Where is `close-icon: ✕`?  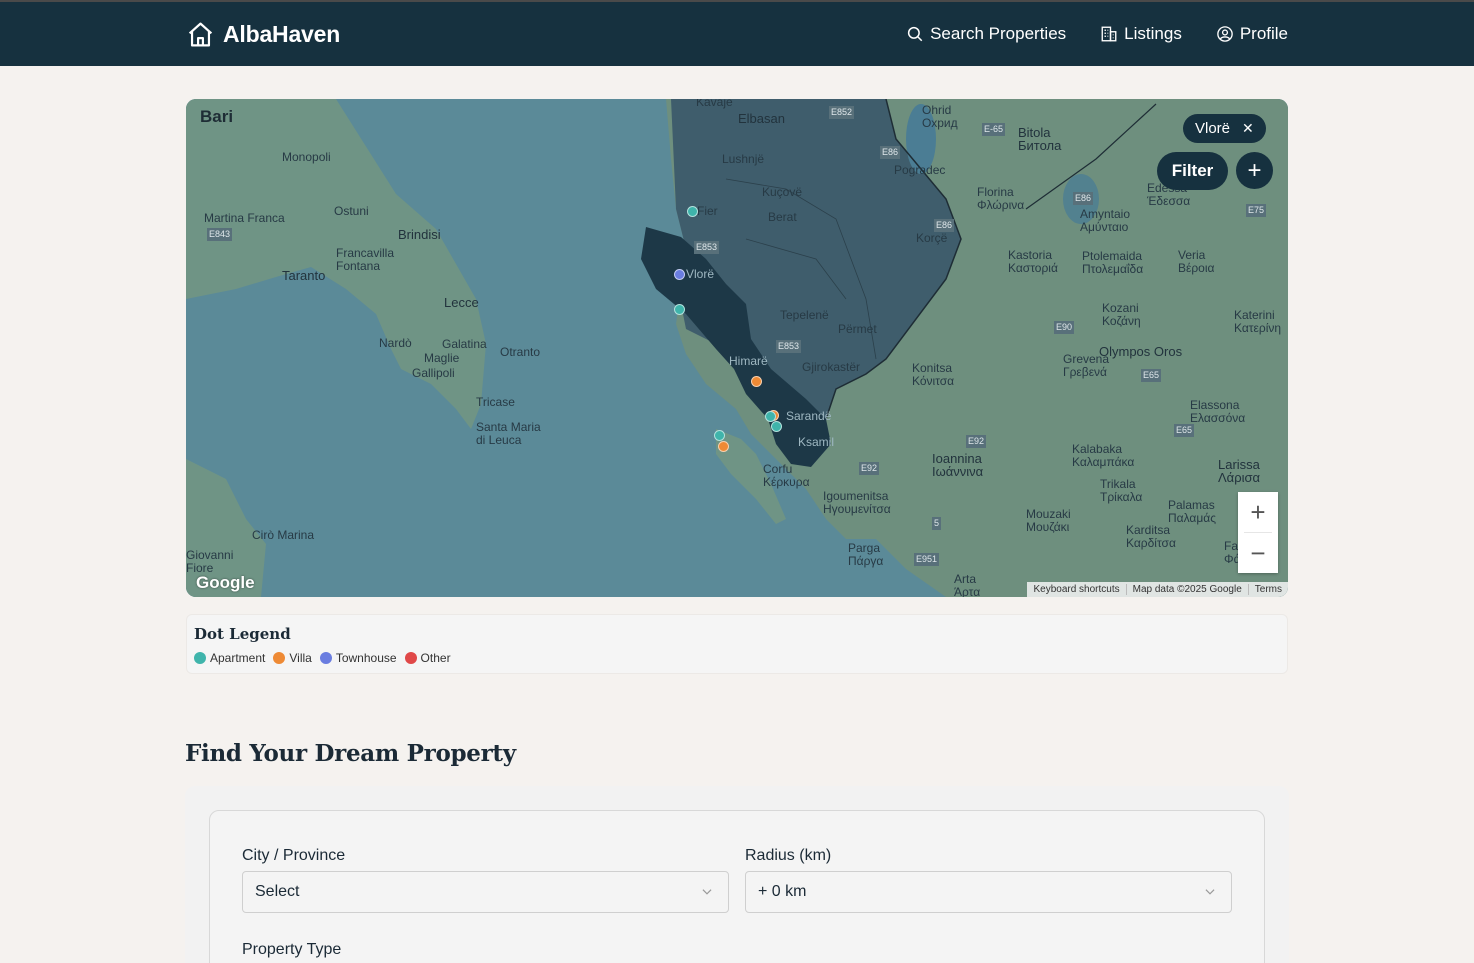
close-icon: ✕ is located at coordinates (1248, 128).